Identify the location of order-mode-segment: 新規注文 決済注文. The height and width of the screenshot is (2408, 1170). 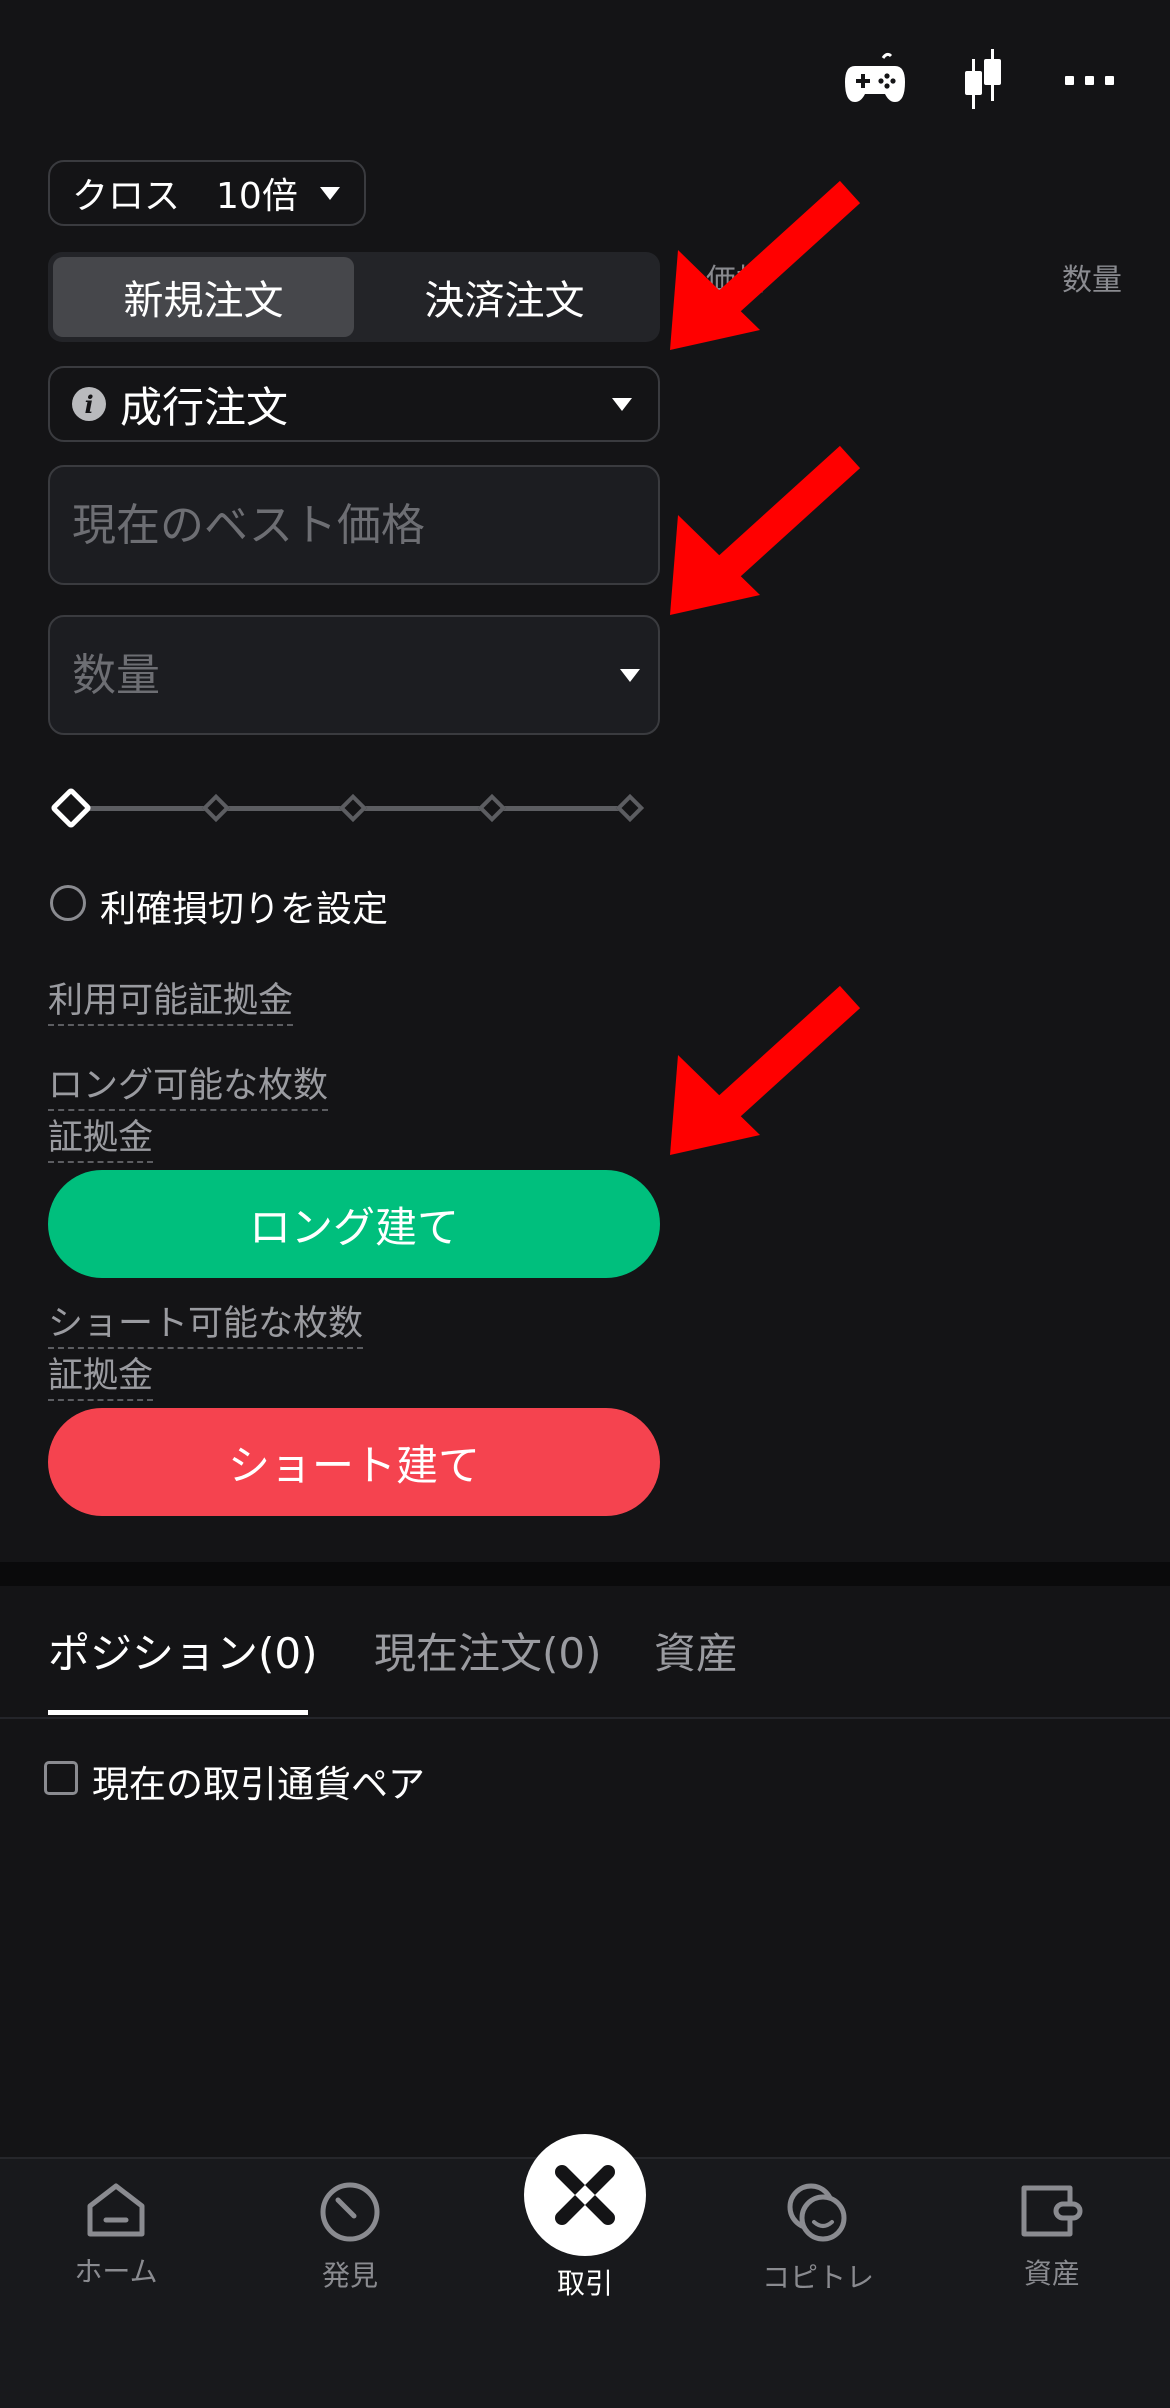
(354, 297).